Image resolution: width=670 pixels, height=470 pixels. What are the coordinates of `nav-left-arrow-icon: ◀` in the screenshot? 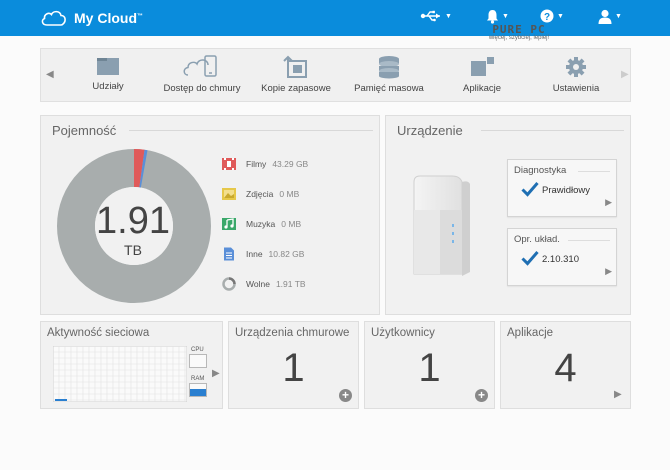 It's located at (50, 74).